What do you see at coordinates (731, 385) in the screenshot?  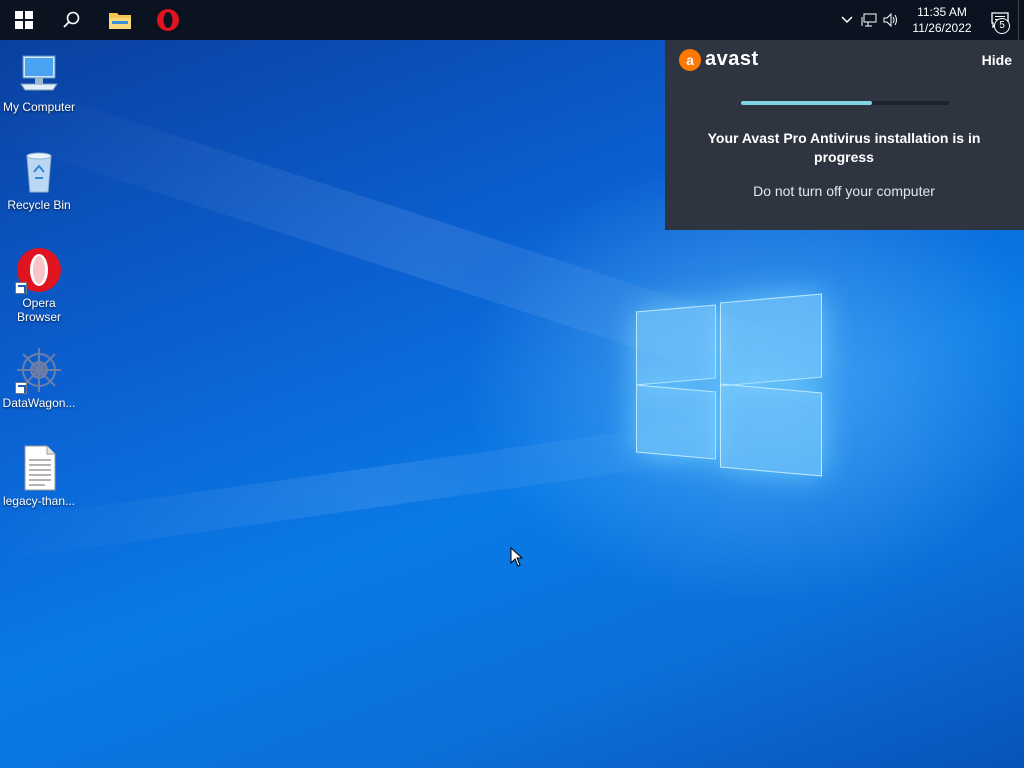 I see `windows-logo` at bounding box center [731, 385].